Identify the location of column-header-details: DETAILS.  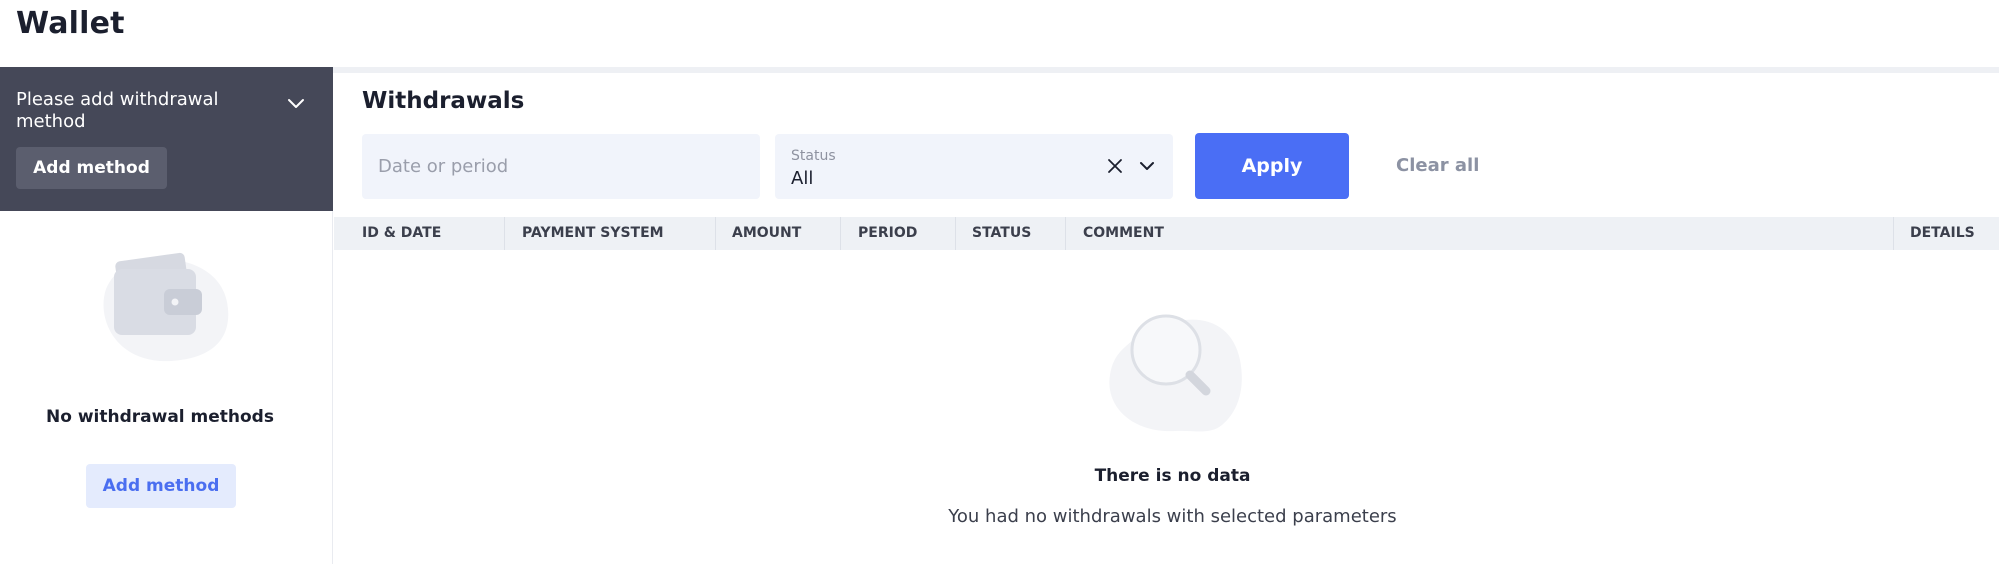
(1942, 233).